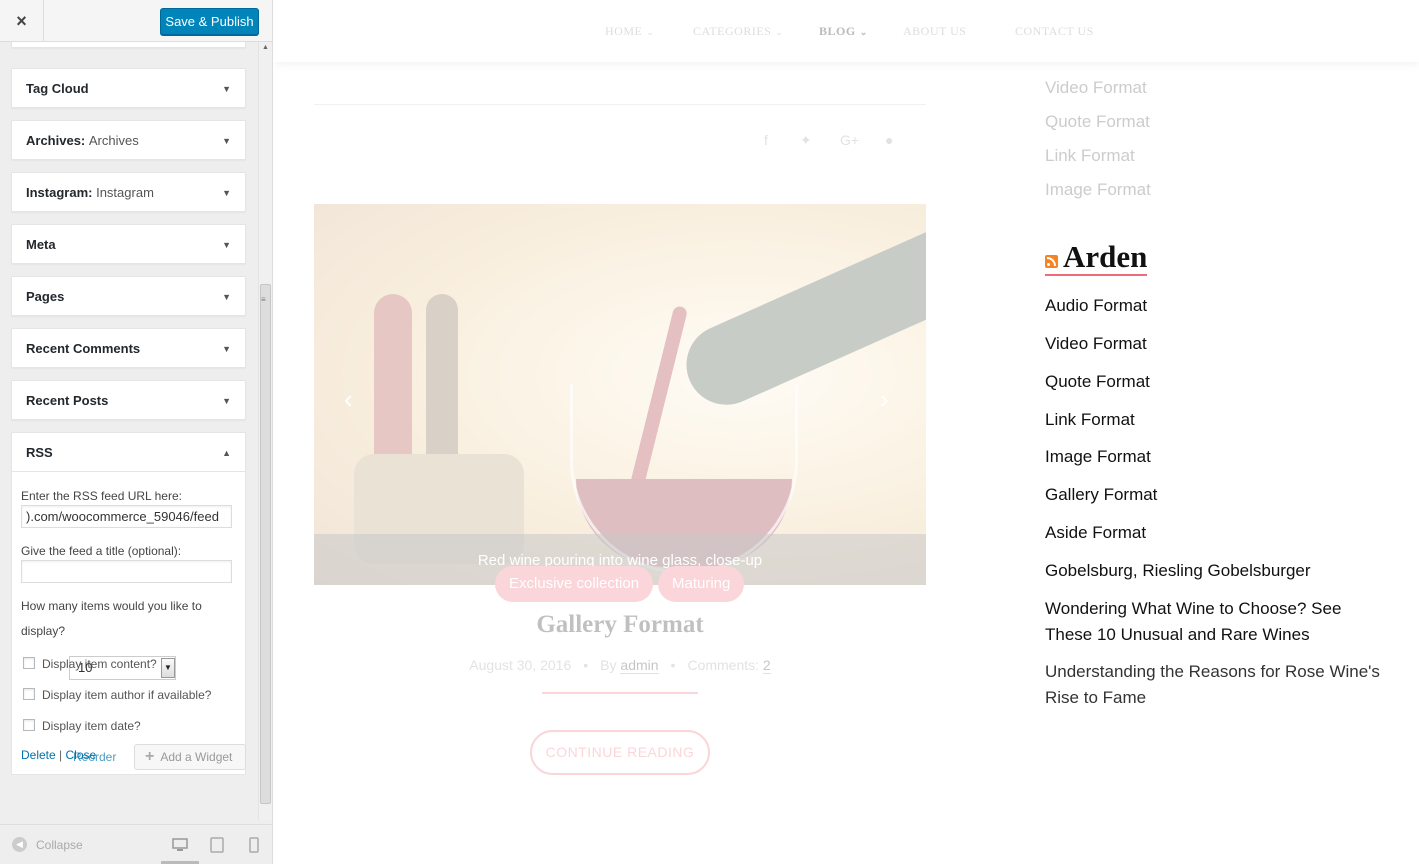 The height and width of the screenshot is (864, 1419). Describe the element at coordinates (1217, 382) in the screenshot. I see `rss-item-link: Quote Format` at that location.